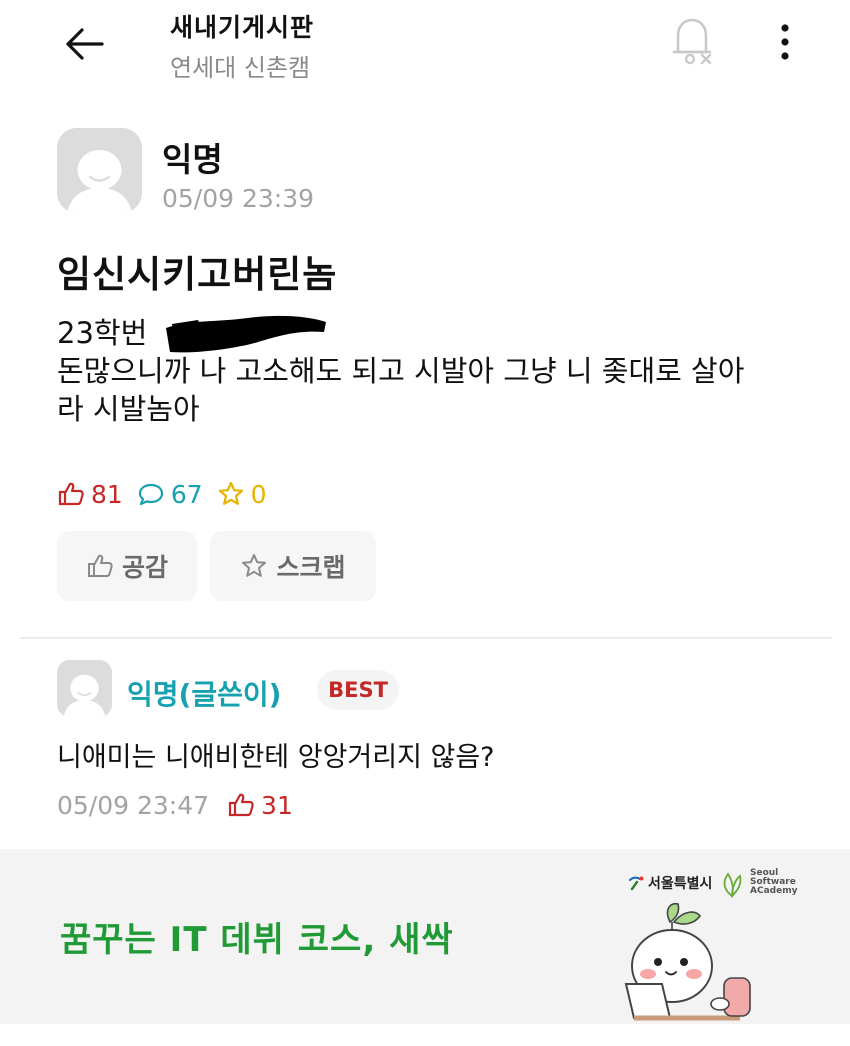  I want to click on comment-like-stat: 31, so click(260, 805).